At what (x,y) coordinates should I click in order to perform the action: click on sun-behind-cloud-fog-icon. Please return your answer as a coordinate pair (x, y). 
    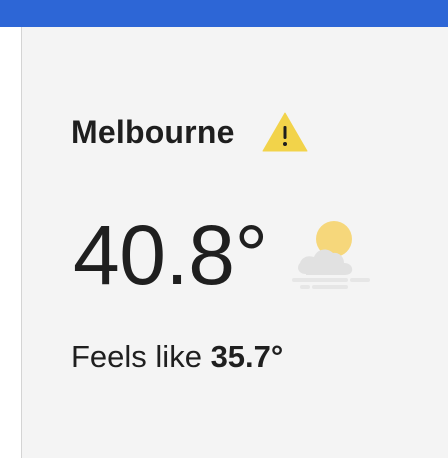
    Looking at the image, I should click on (331, 255).